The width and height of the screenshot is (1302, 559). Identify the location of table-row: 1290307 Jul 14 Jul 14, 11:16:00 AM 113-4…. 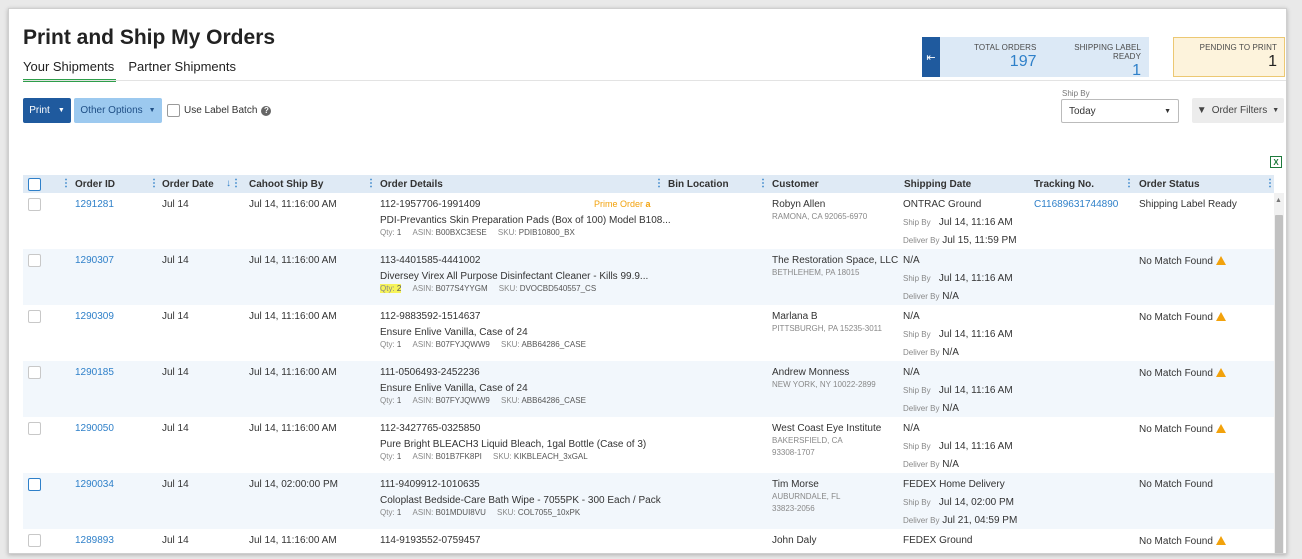
(648, 277).